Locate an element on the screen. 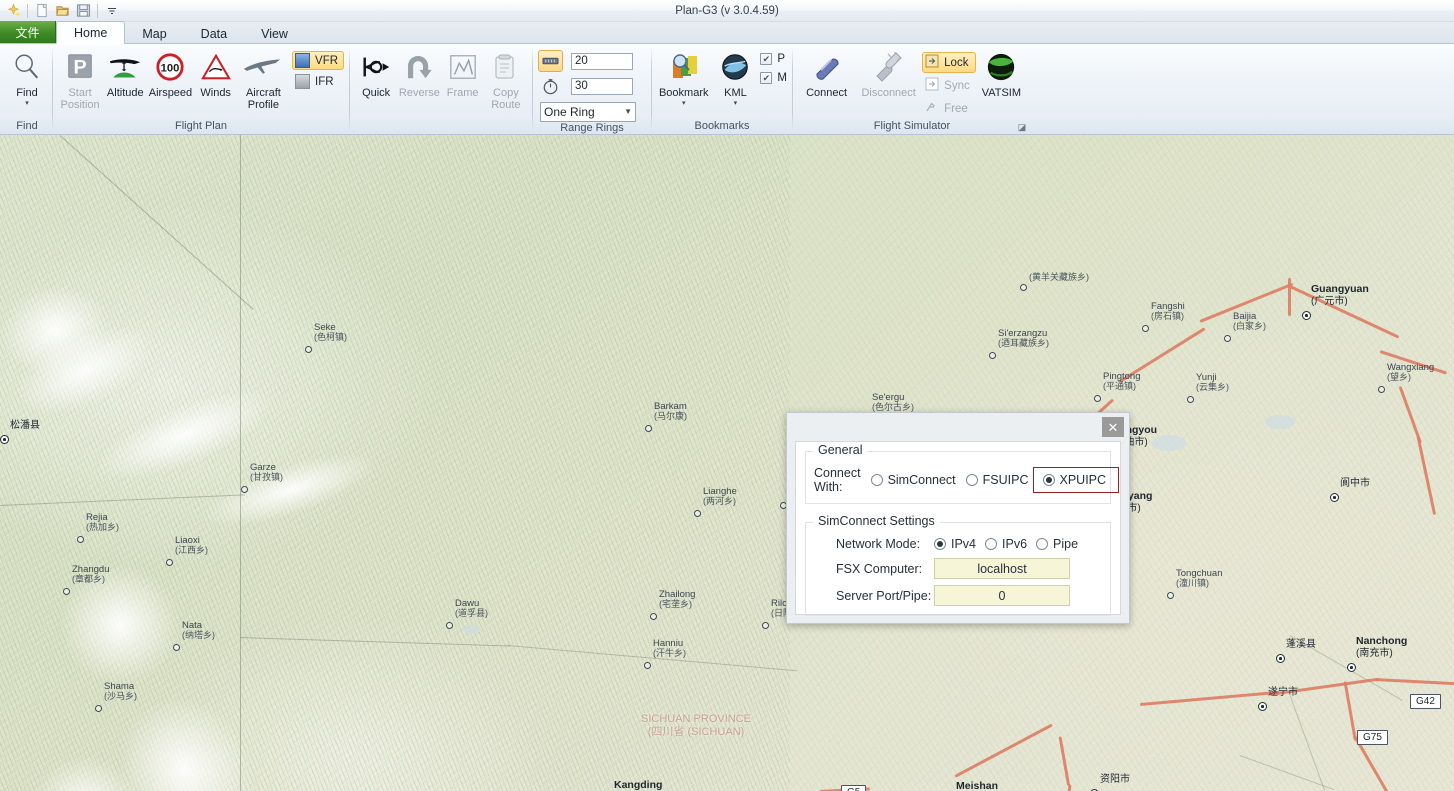 This screenshot has width=1454, height=791. connect-icon is located at coordinates (827, 67).